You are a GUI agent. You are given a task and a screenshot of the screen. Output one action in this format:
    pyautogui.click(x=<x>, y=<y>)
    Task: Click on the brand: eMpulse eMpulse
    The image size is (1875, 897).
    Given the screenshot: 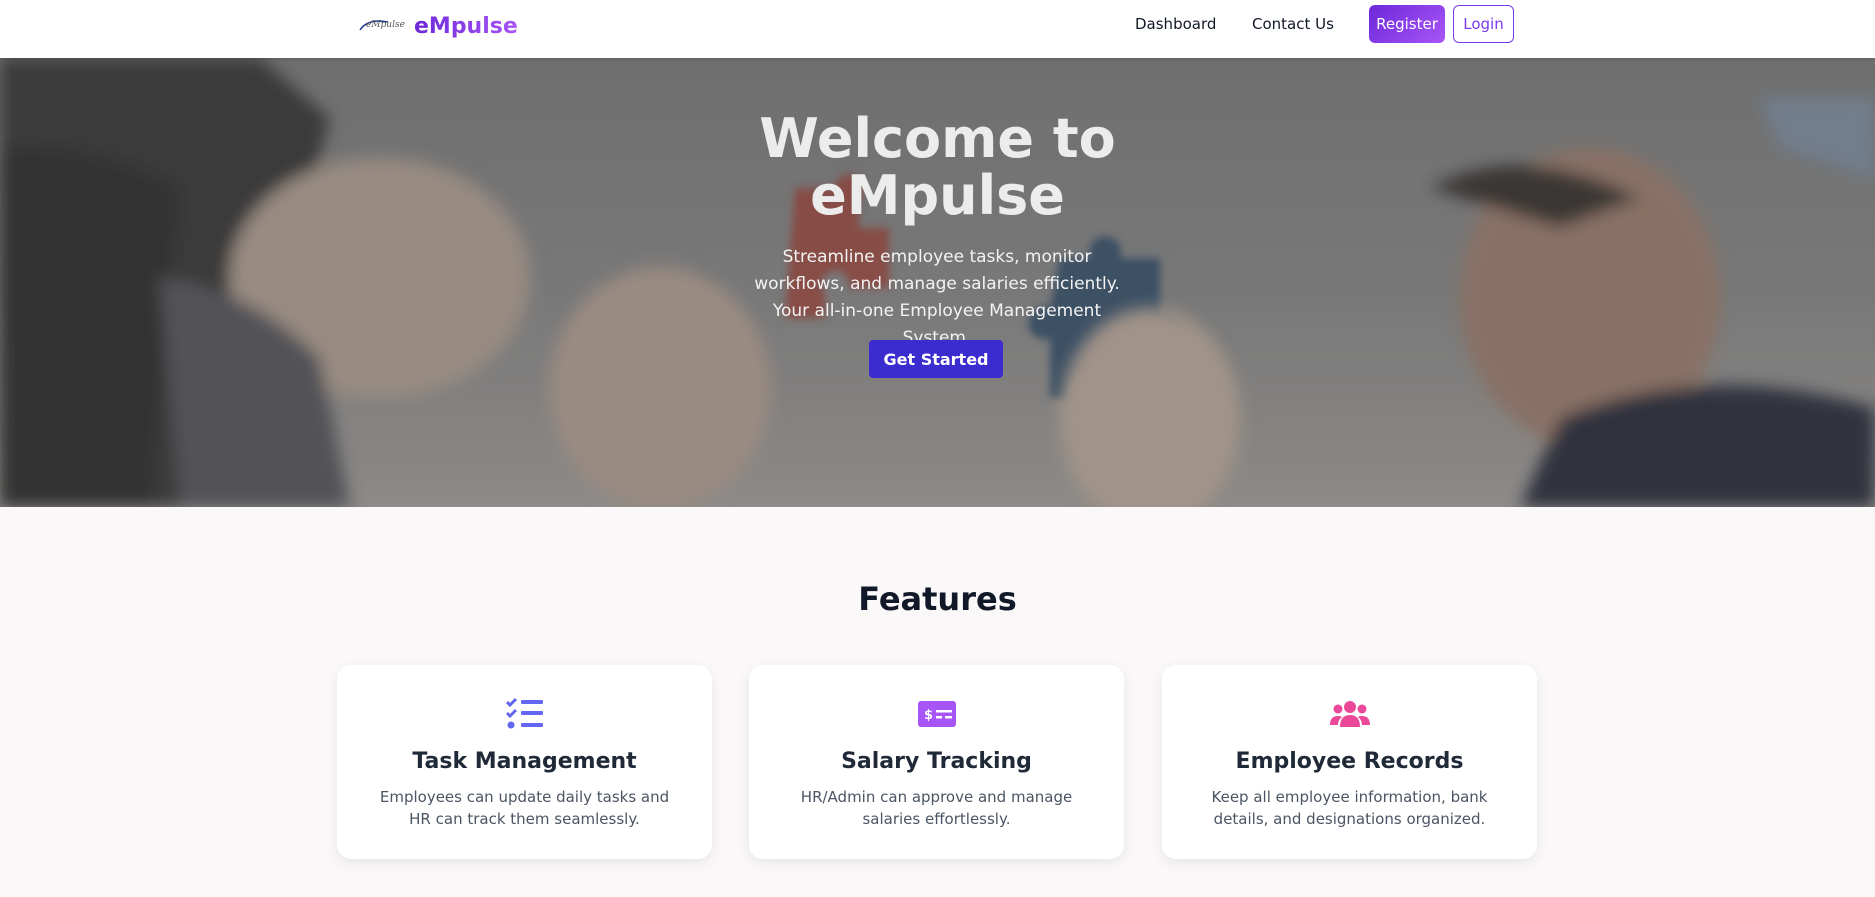 What is the action you would take?
    pyautogui.click(x=438, y=26)
    